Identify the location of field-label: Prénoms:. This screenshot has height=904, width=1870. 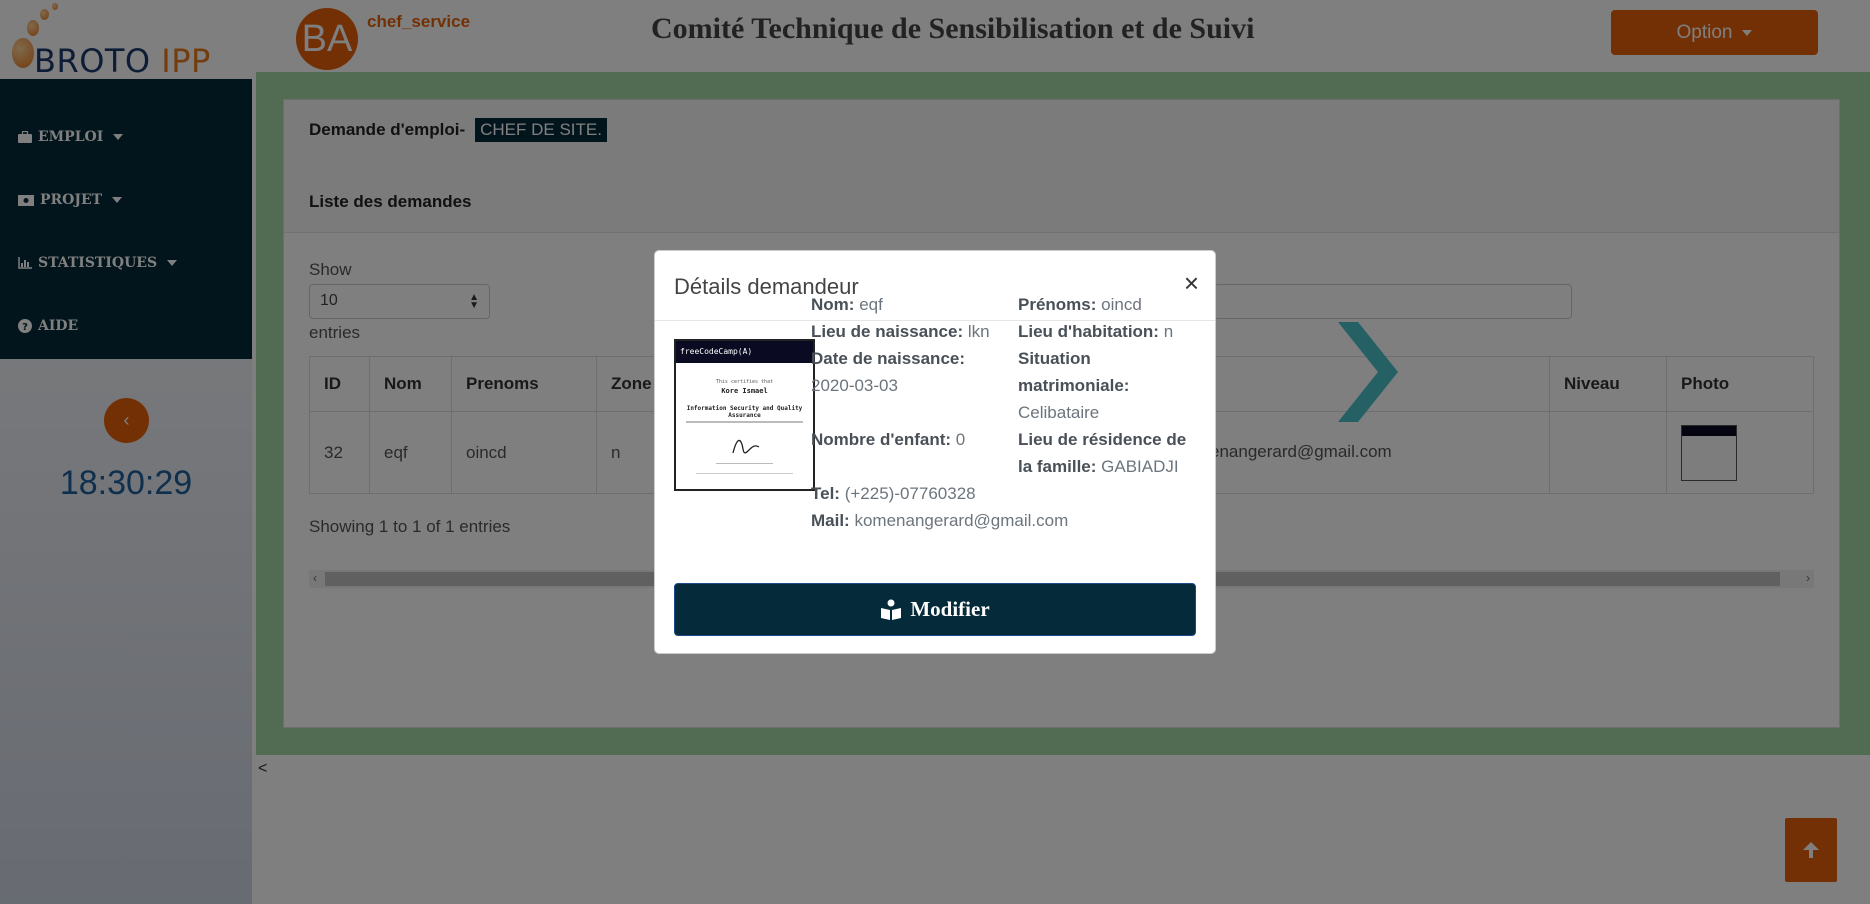
(1057, 304).